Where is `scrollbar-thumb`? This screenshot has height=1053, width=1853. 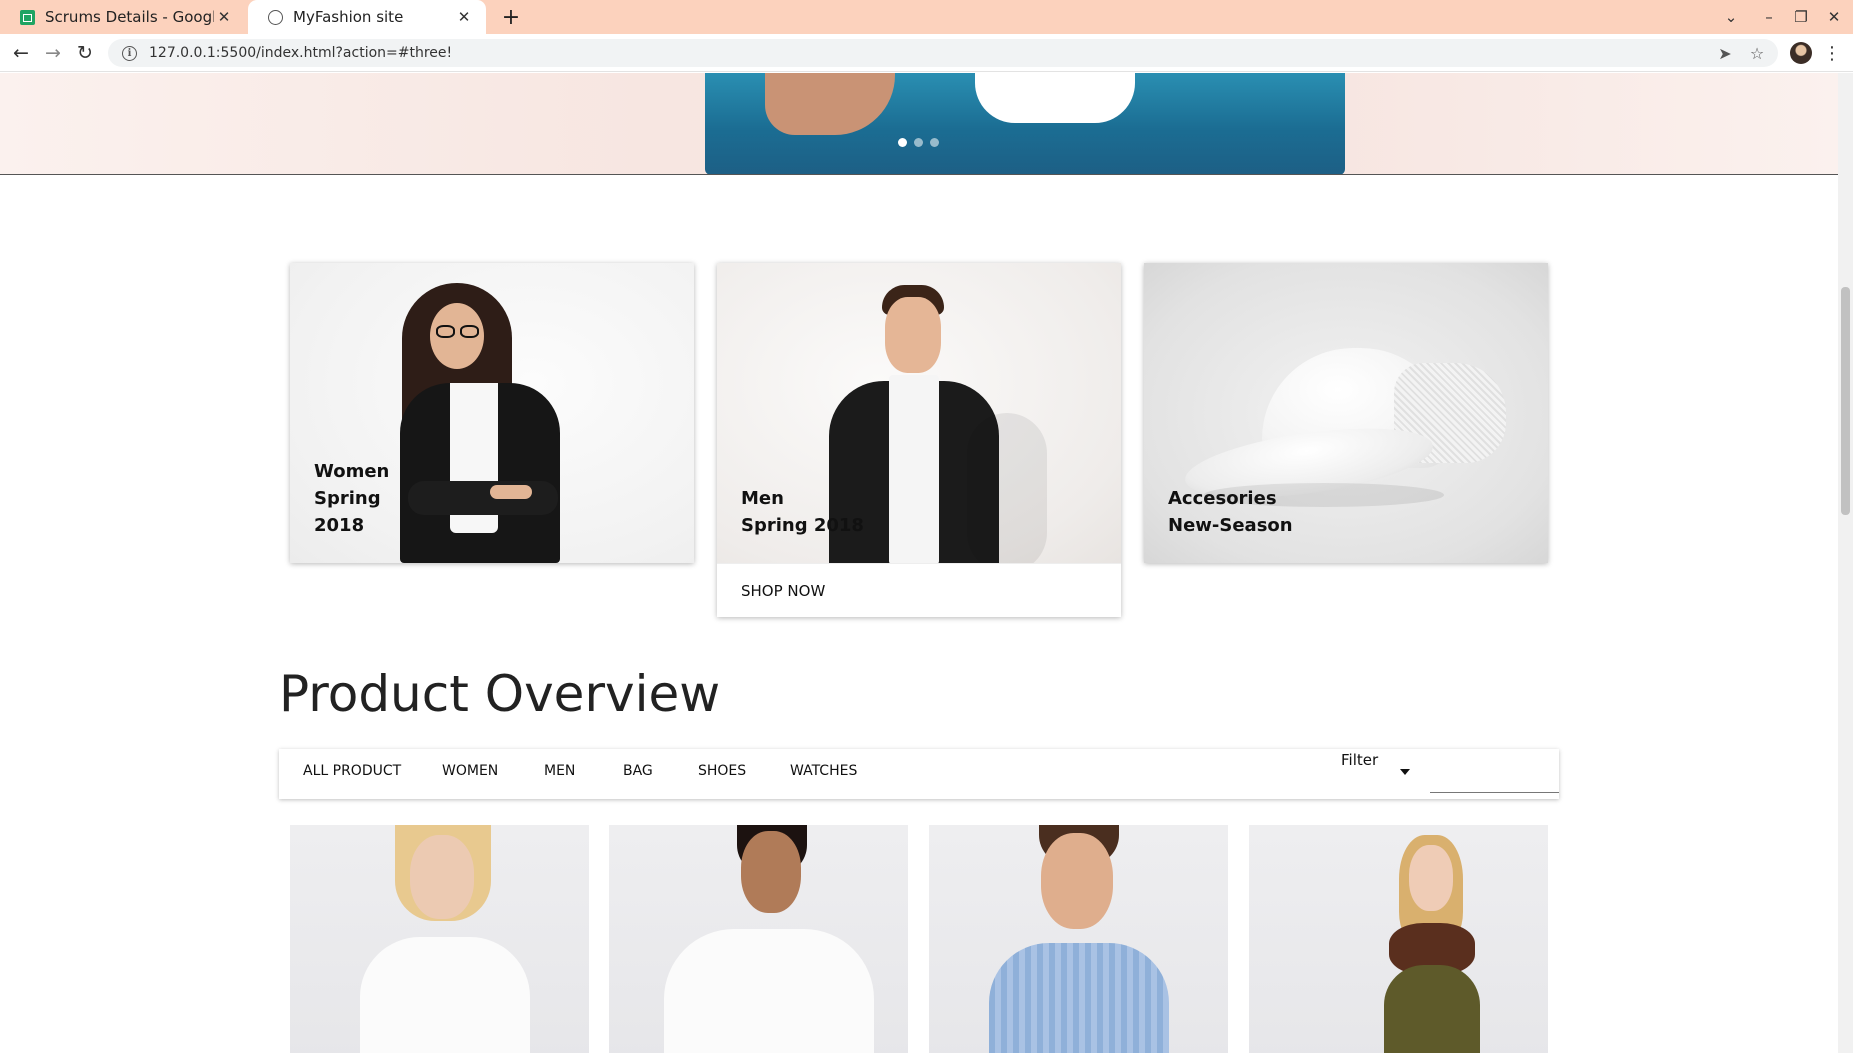 scrollbar-thumb is located at coordinates (1845, 401).